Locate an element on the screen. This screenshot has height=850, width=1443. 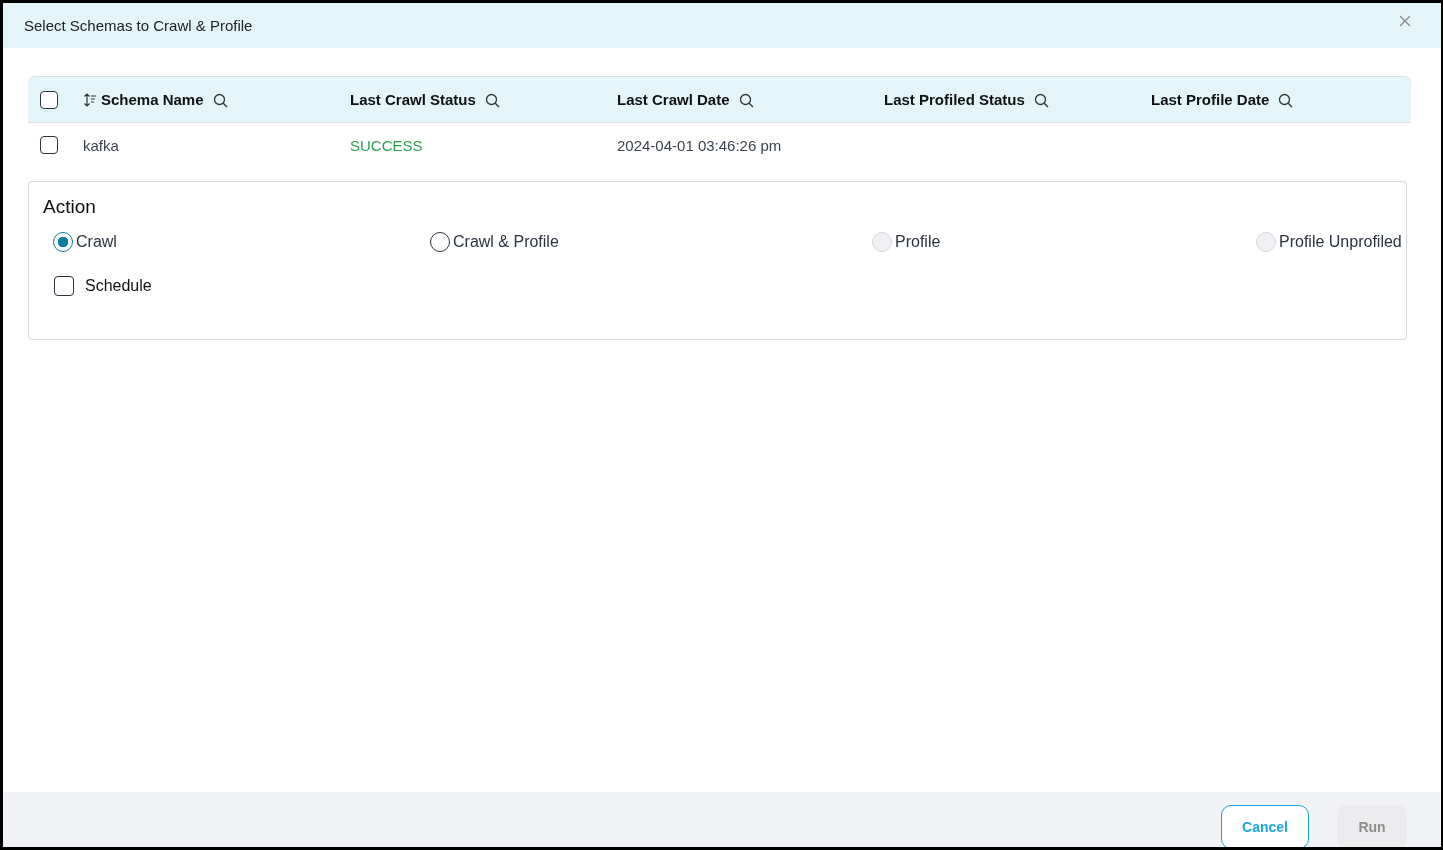
column-header: Last Crawl Date is located at coordinates (673, 99).